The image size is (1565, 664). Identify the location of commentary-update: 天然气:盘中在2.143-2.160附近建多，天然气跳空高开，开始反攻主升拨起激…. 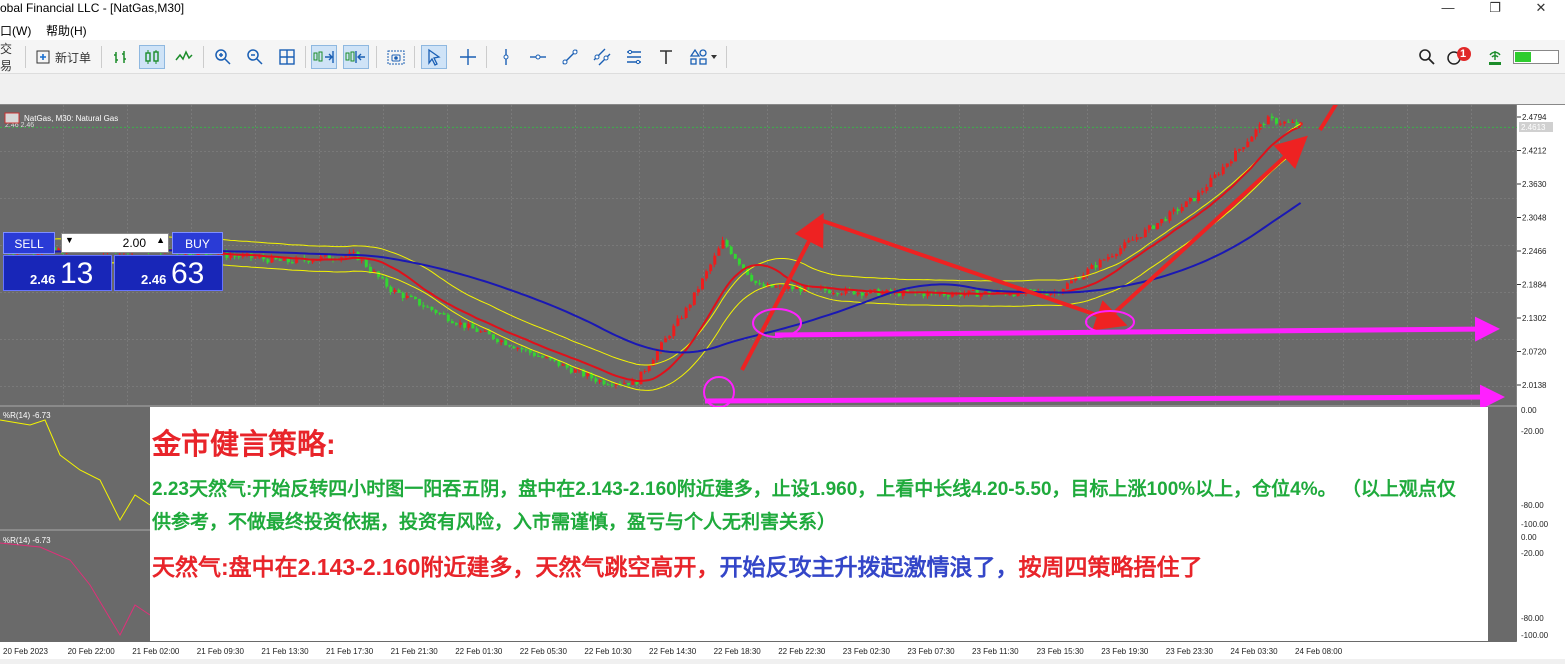
(677, 565).